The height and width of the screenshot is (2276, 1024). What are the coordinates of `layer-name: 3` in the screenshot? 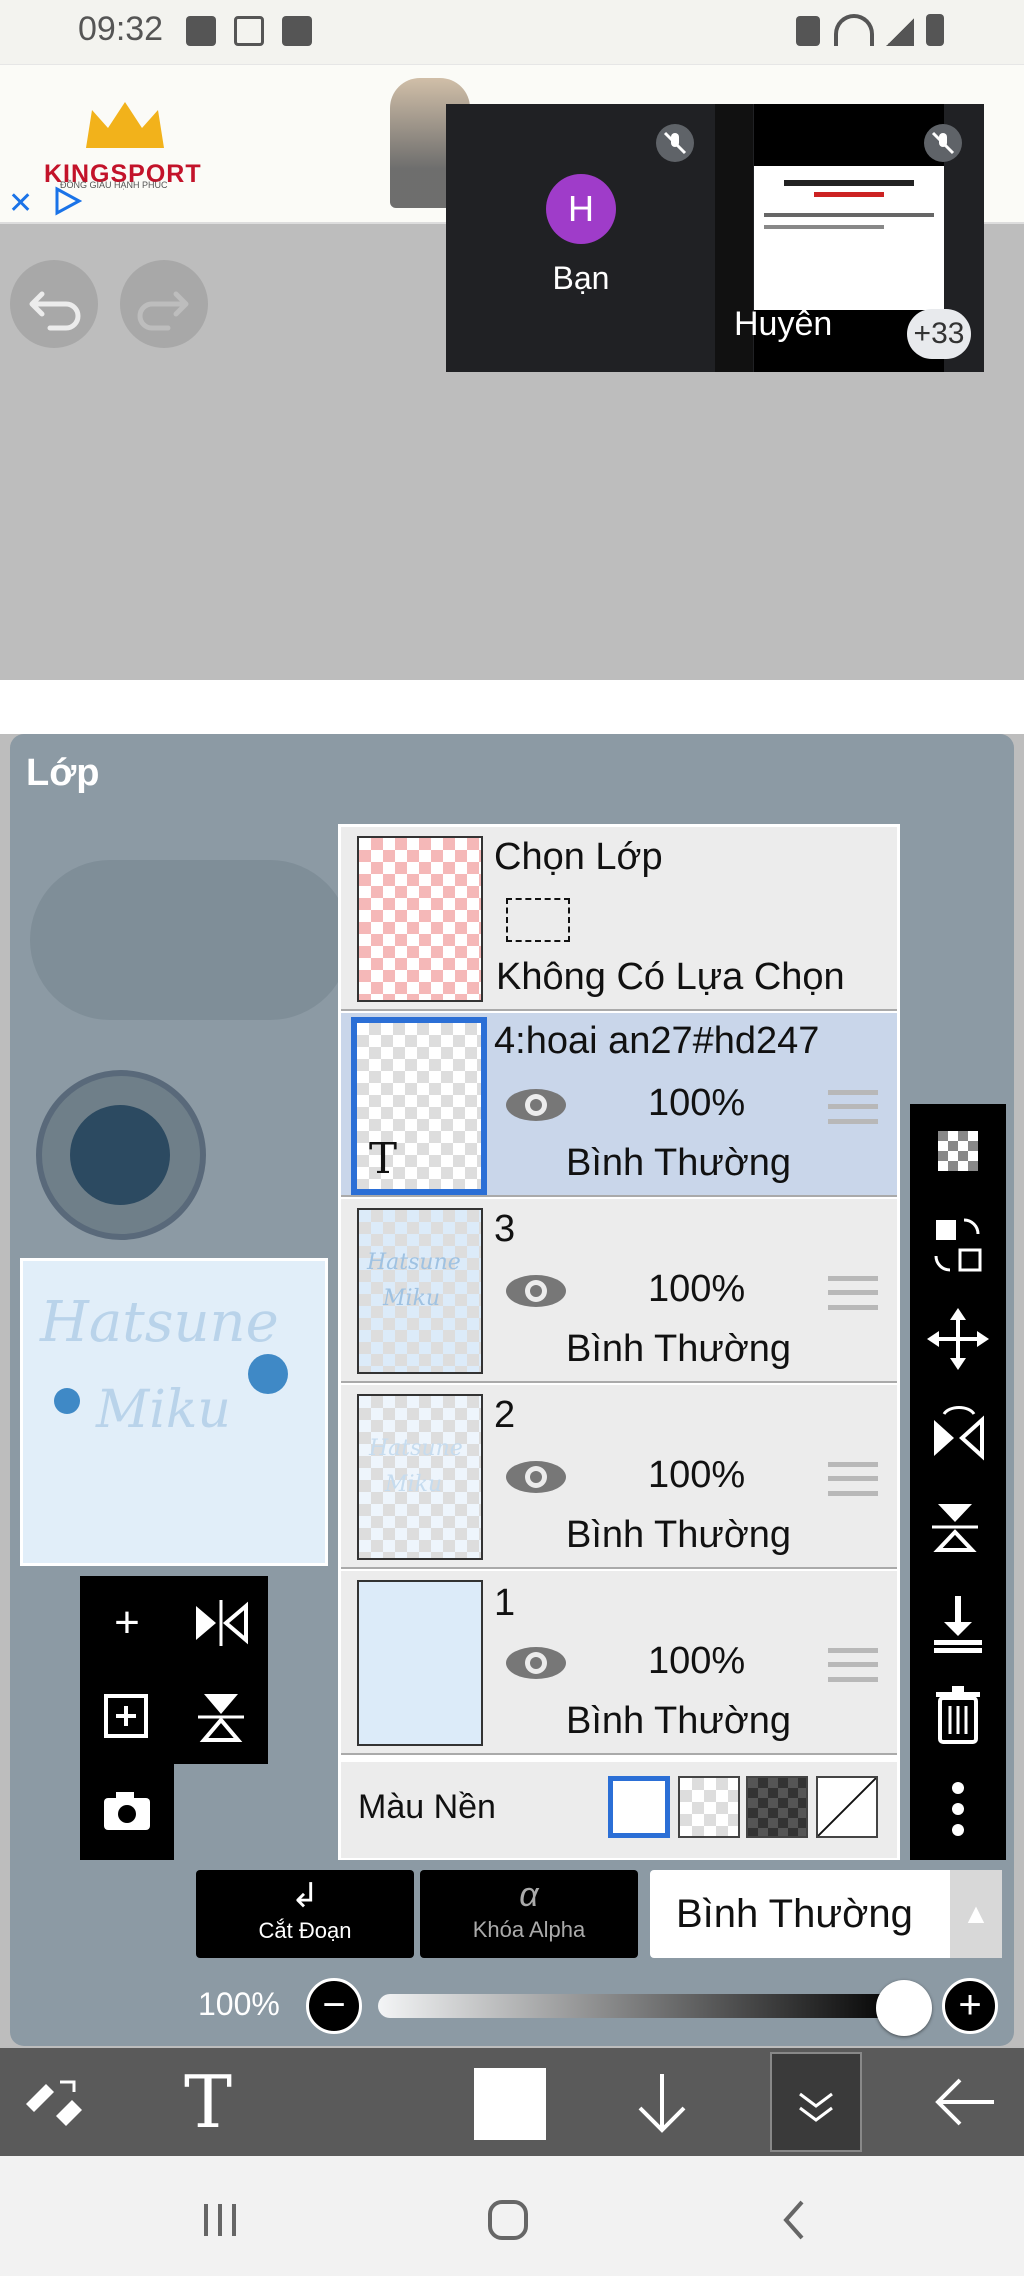 It's located at (505, 1229).